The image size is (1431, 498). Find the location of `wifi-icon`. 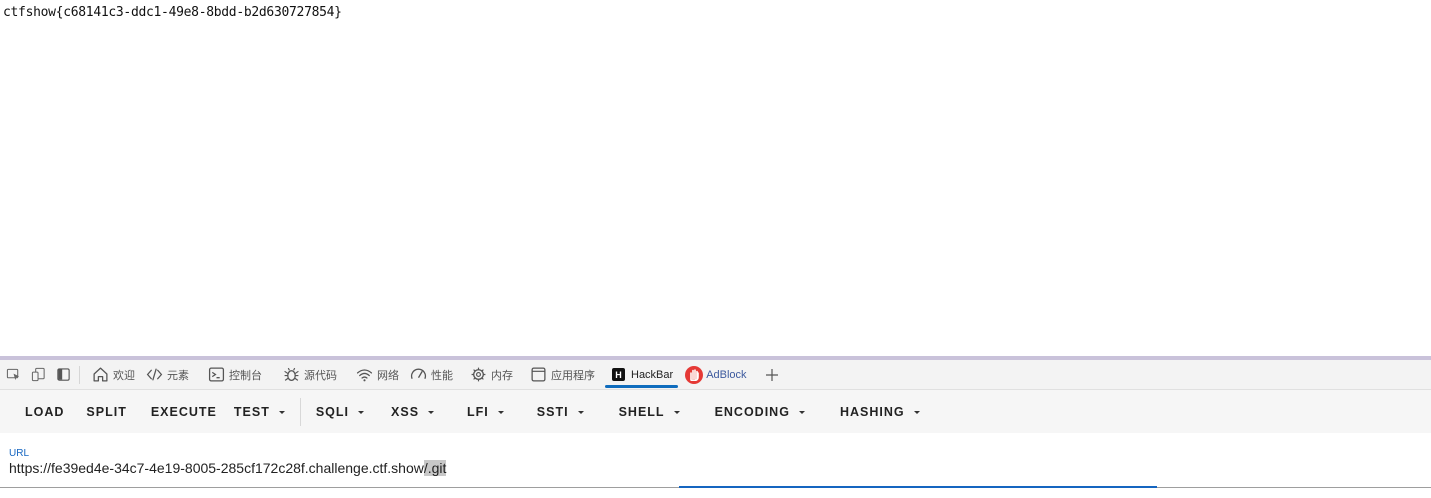

wifi-icon is located at coordinates (364, 374).